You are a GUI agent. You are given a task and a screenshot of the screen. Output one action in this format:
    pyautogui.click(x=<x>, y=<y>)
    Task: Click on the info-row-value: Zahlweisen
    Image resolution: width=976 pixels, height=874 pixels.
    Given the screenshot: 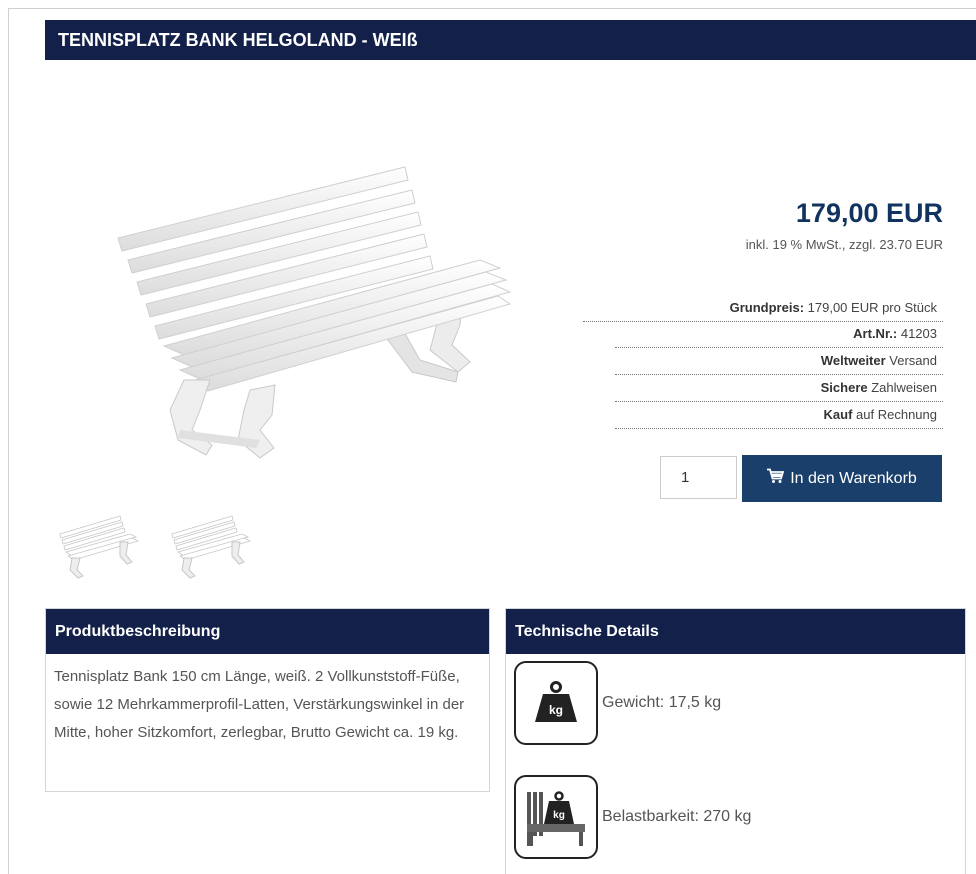 What is the action you would take?
    pyautogui.click(x=902, y=387)
    